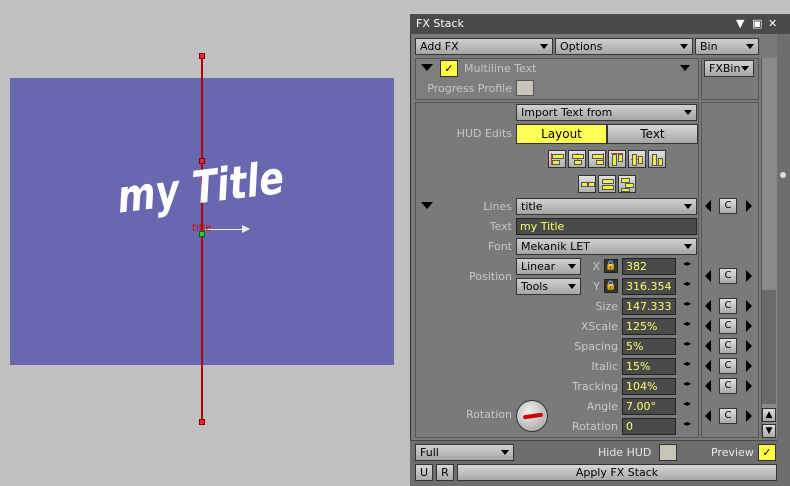 The height and width of the screenshot is (486, 790). I want to click on position-tools-dropdown: Tools, so click(548, 286).